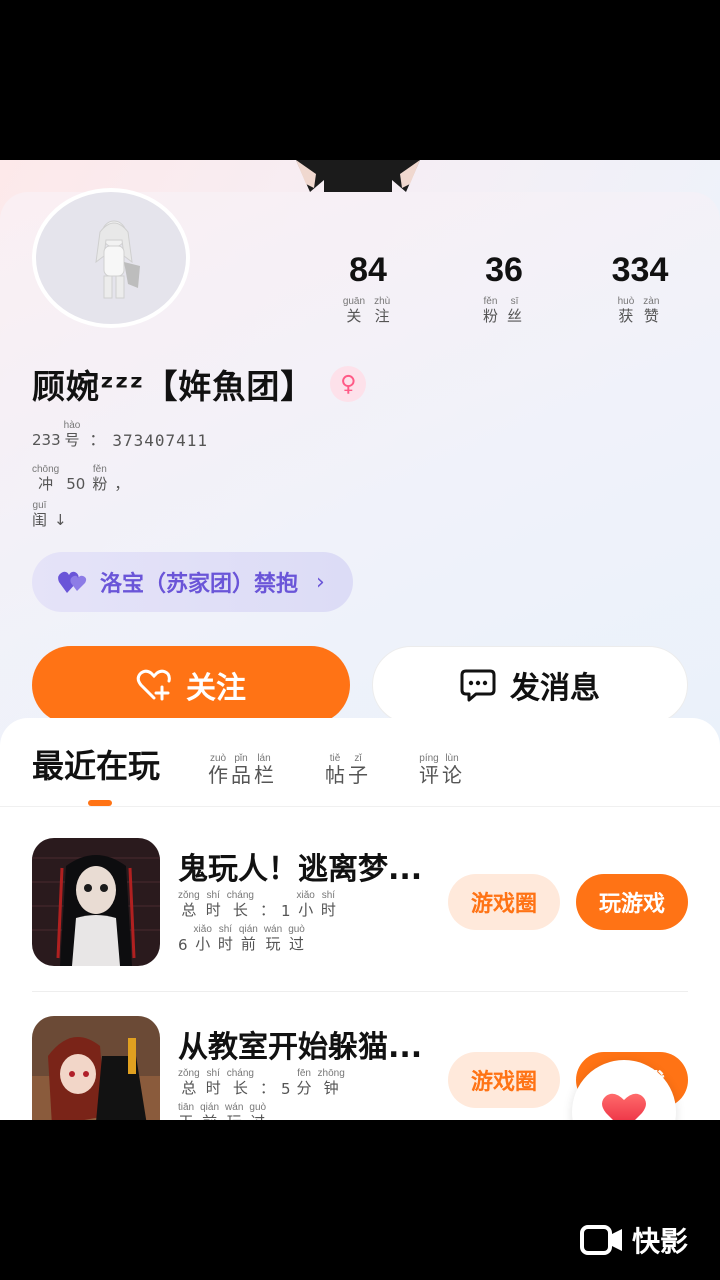  Describe the element at coordinates (354, 310) in the screenshot. I see `pinyin-char: 关guān` at that location.